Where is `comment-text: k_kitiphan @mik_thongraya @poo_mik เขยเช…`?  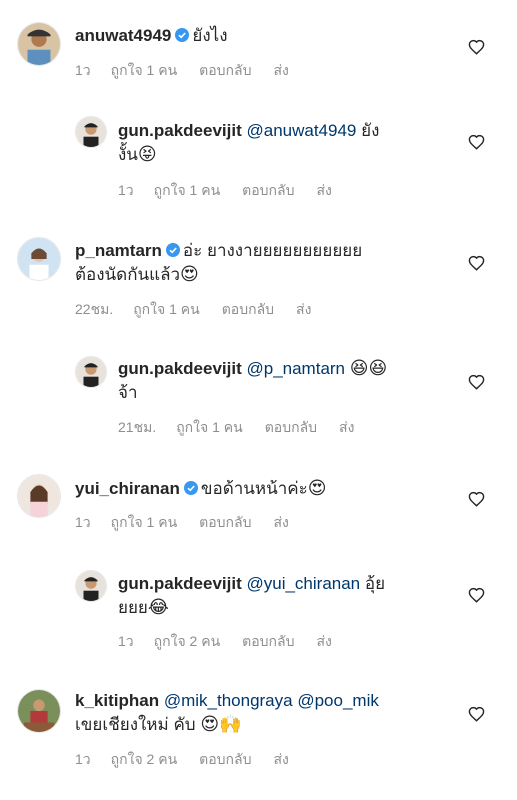 comment-text: k_kitiphan @mik_thongraya @poo_mik เขยเช… is located at coordinates (265, 713).